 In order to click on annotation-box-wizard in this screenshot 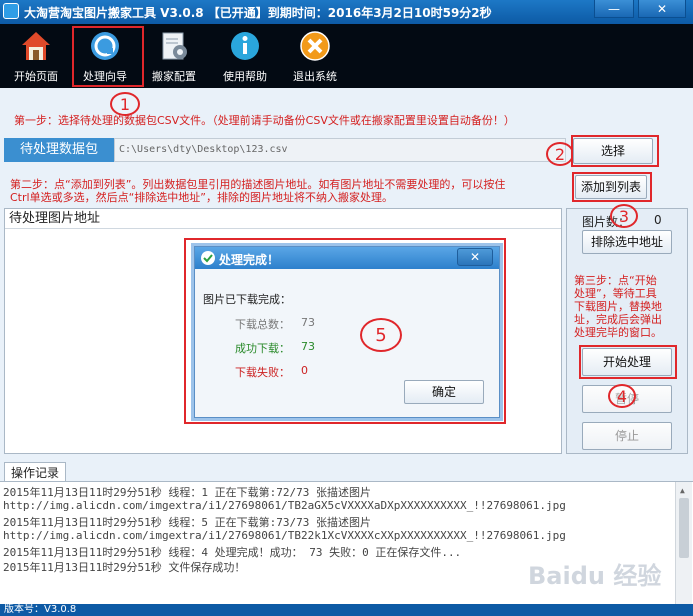, I will do `click(108, 56)`.